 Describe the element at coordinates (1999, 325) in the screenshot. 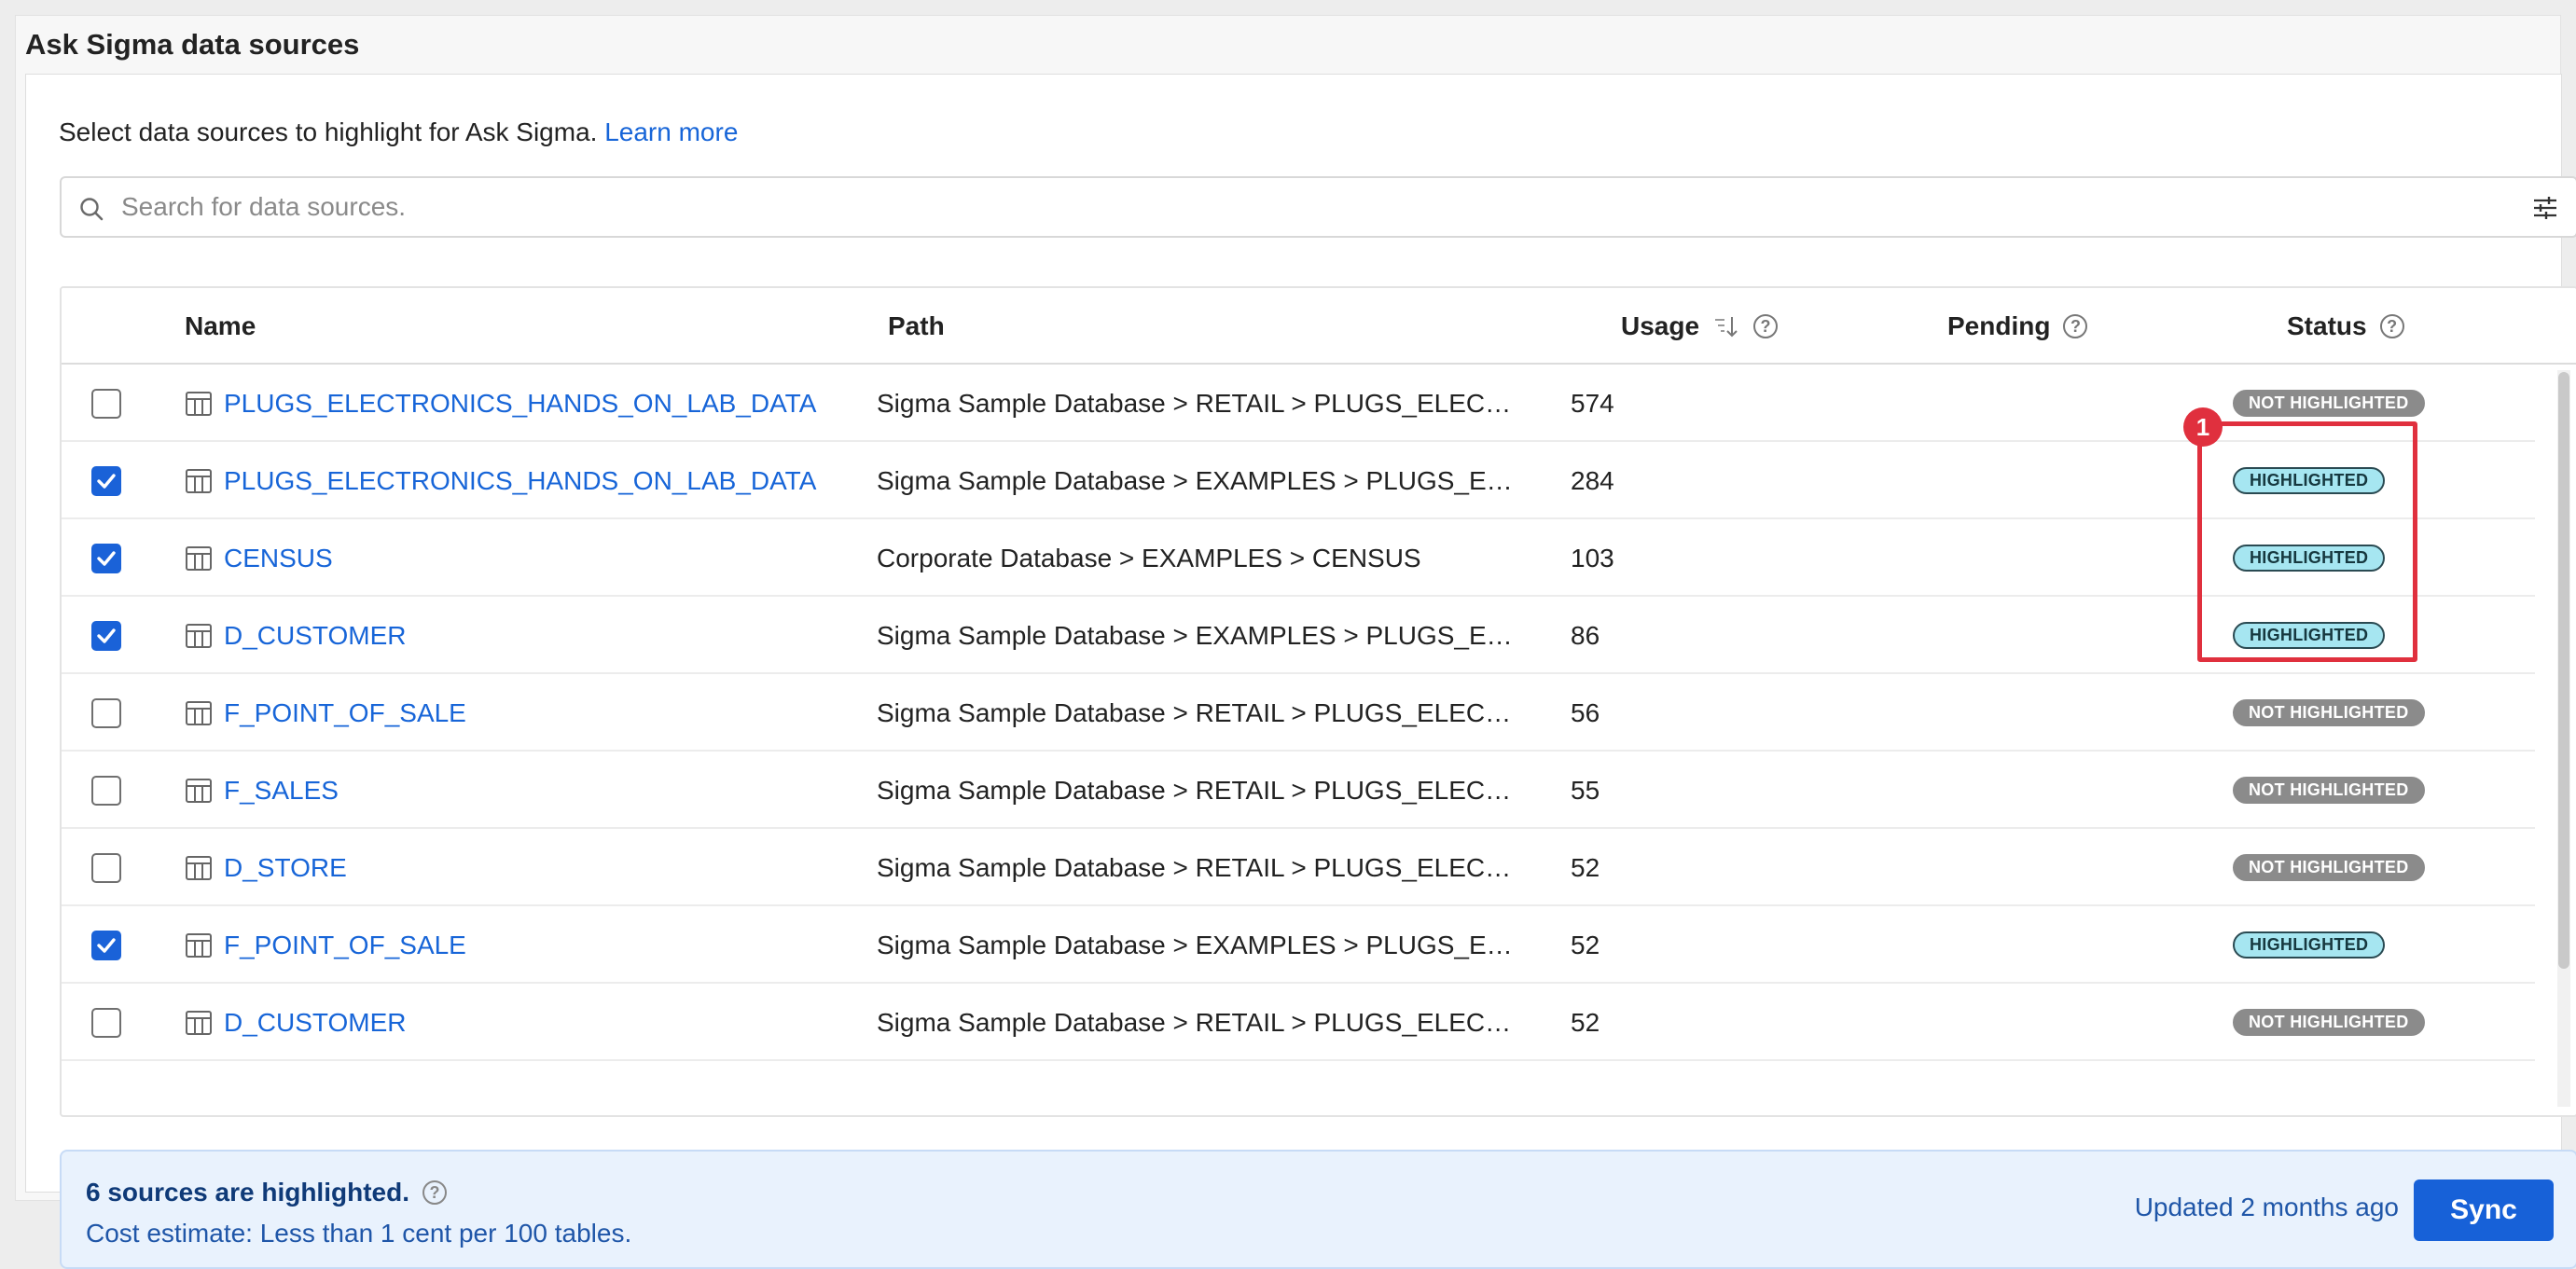

I see `column-pending-label: Pending` at that location.